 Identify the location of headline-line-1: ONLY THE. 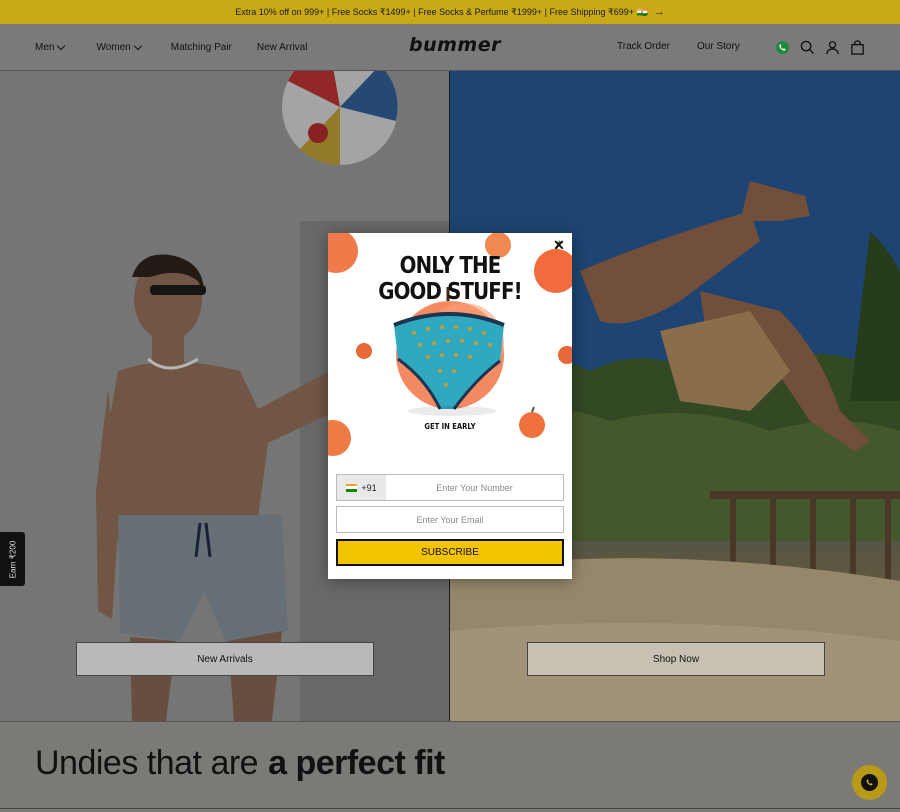
(450, 266).